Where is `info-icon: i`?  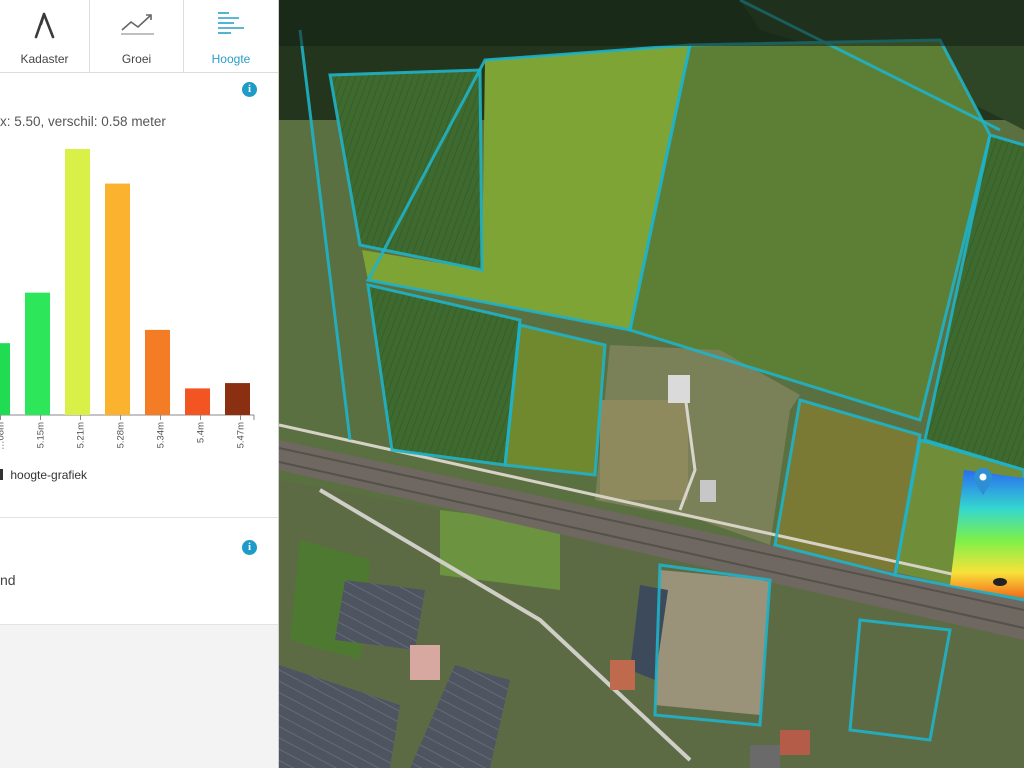
info-icon: i is located at coordinates (249, 89).